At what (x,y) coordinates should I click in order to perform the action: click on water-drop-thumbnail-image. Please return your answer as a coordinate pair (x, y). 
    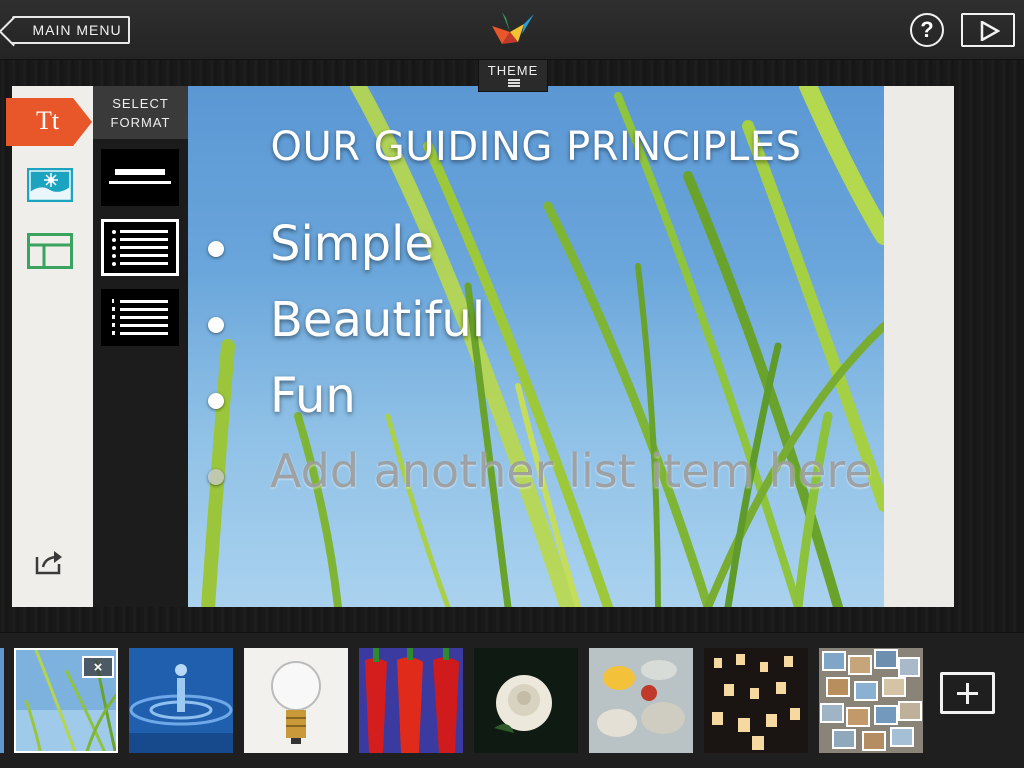
    Looking at the image, I should click on (181, 700).